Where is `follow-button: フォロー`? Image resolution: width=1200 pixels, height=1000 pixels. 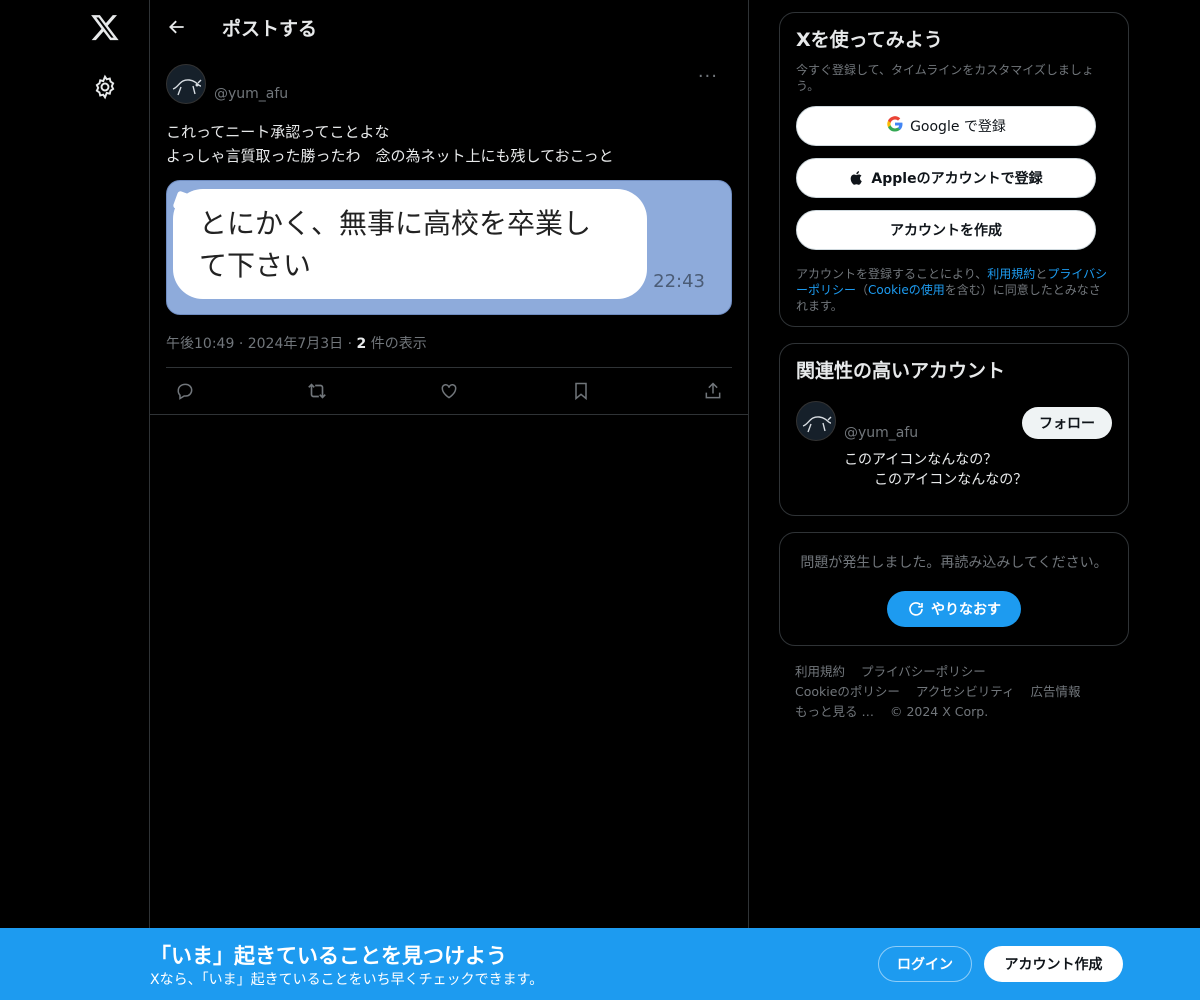
follow-button: フォロー is located at coordinates (1067, 423).